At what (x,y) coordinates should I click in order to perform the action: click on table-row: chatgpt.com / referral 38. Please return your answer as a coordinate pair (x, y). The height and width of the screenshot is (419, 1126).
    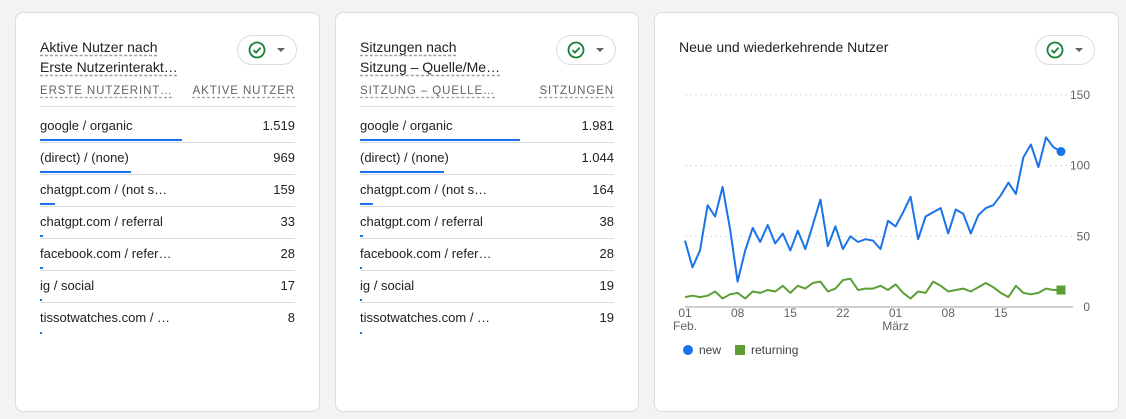
    Looking at the image, I should click on (487, 223).